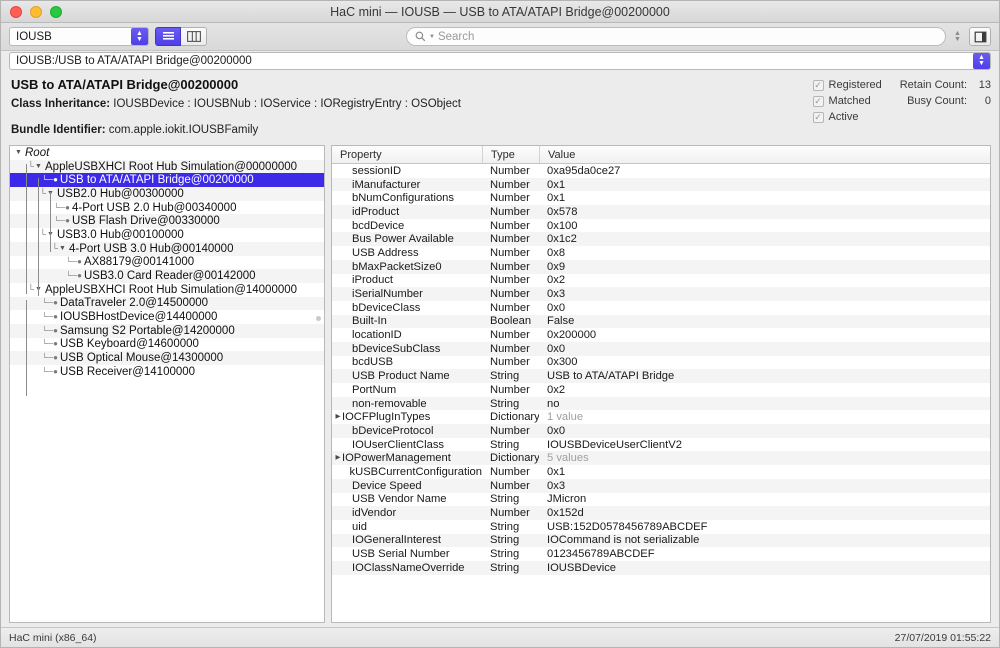  What do you see at coordinates (764, 154) in the screenshot?
I see `column-header-value: Value` at bounding box center [764, 154].